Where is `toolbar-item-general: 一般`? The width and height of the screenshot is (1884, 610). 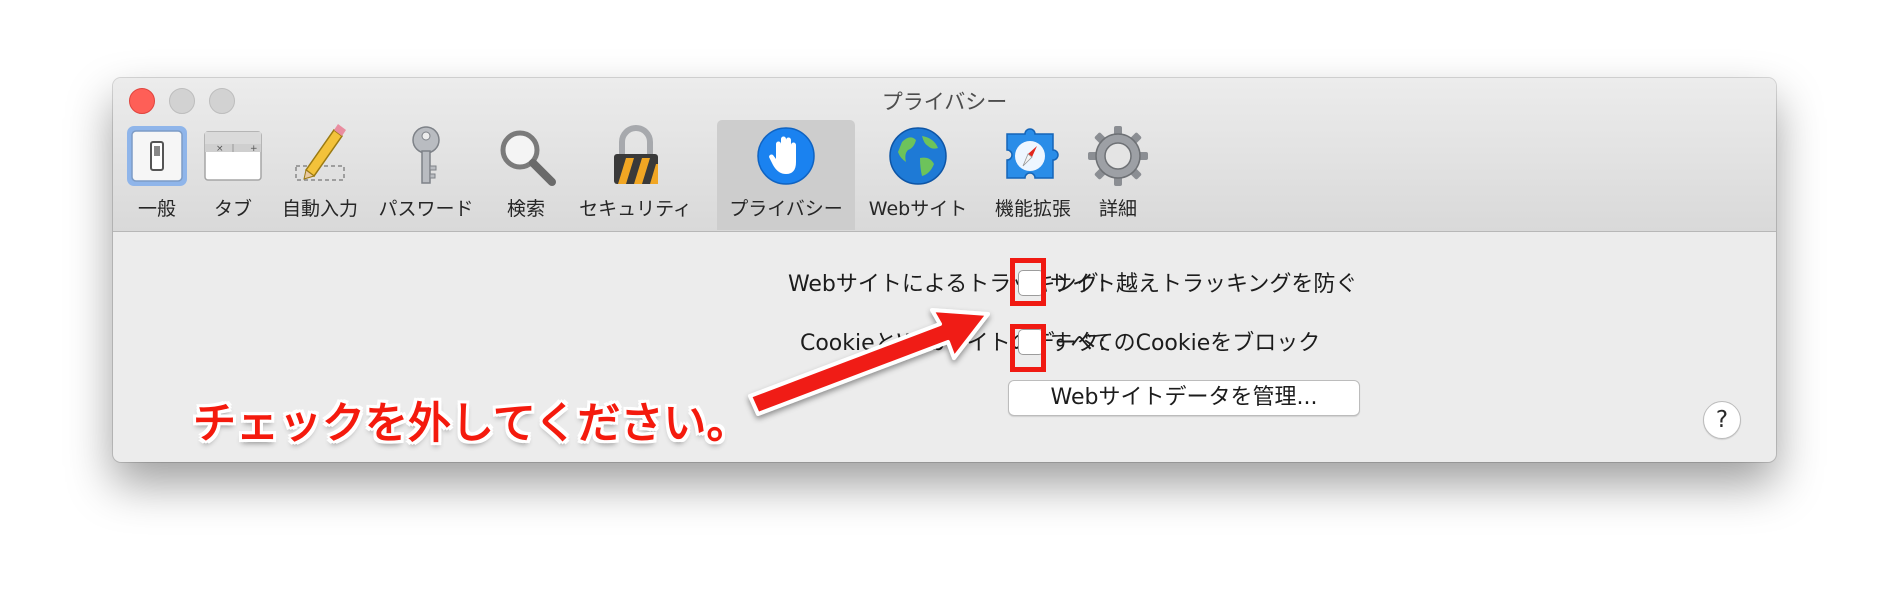
toolbar-item-general: 一般 is located at coordinates (157, 175).